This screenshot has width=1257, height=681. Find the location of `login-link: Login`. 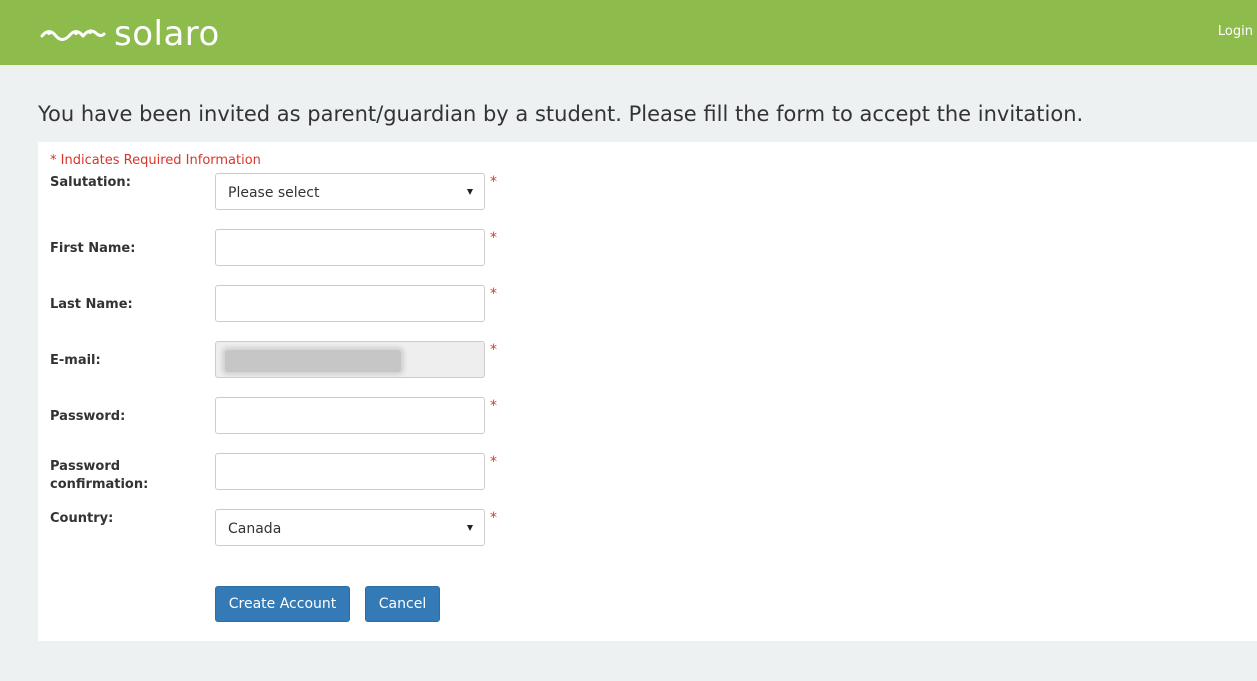

login-link: Login is located at coordinates (1235, 31).